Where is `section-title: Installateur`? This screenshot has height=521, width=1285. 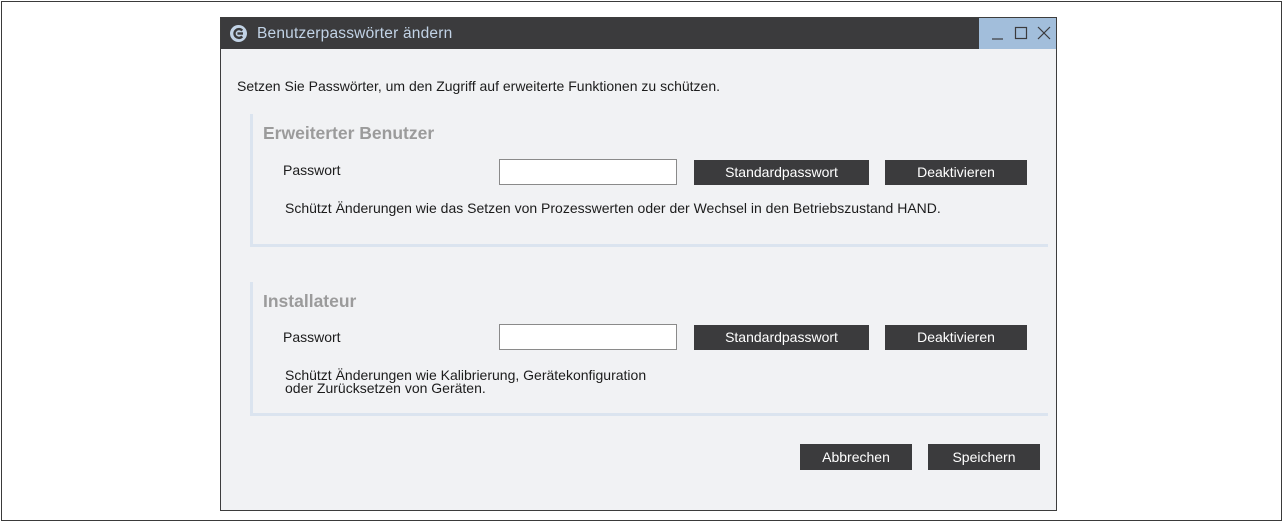 section-title: Installateur is located at coordinates (310, 301).